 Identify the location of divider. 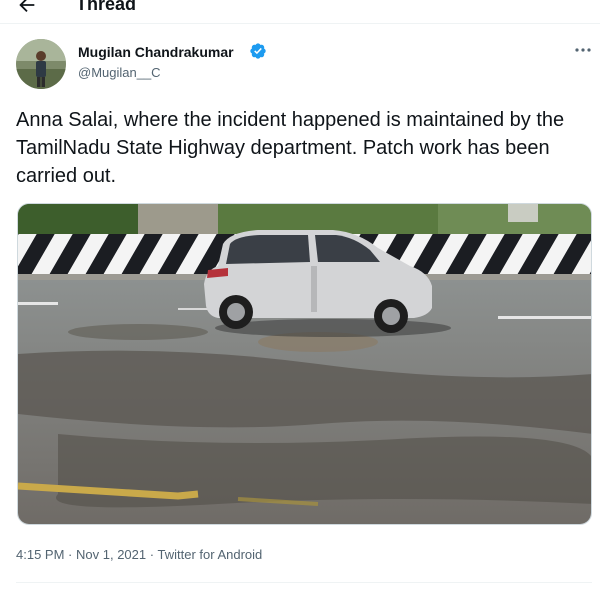
(304, 582).